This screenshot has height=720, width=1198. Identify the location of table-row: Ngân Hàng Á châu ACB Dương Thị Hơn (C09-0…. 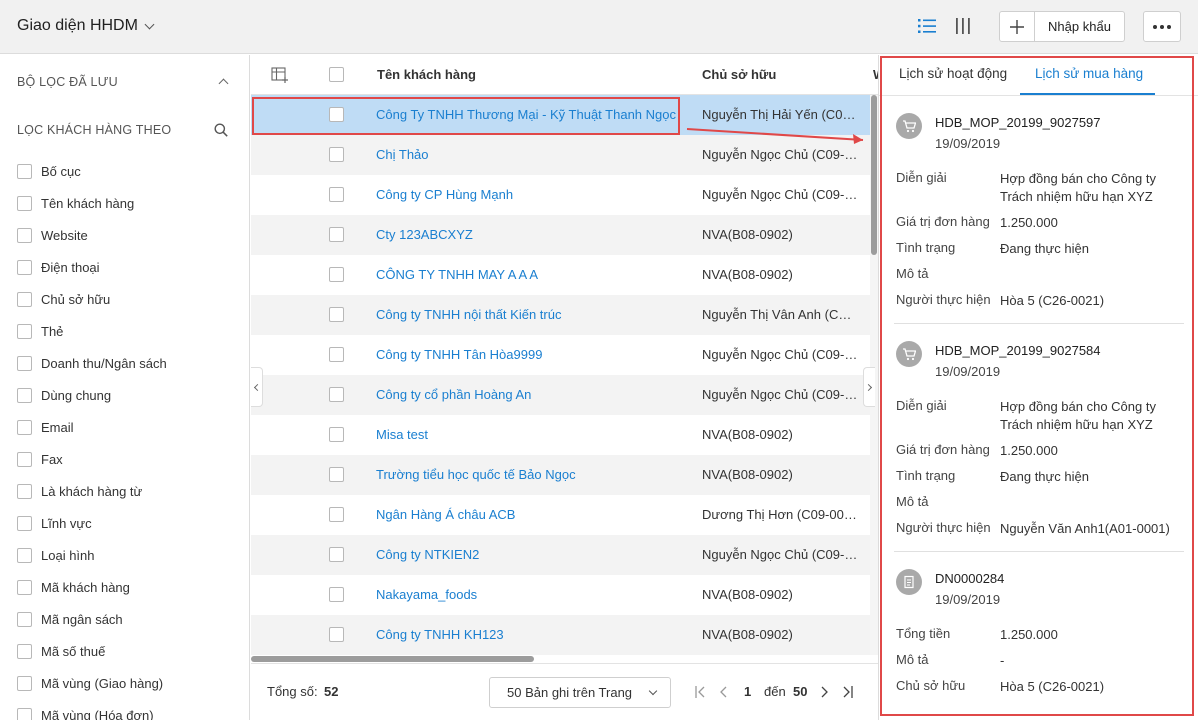
(561, 515).